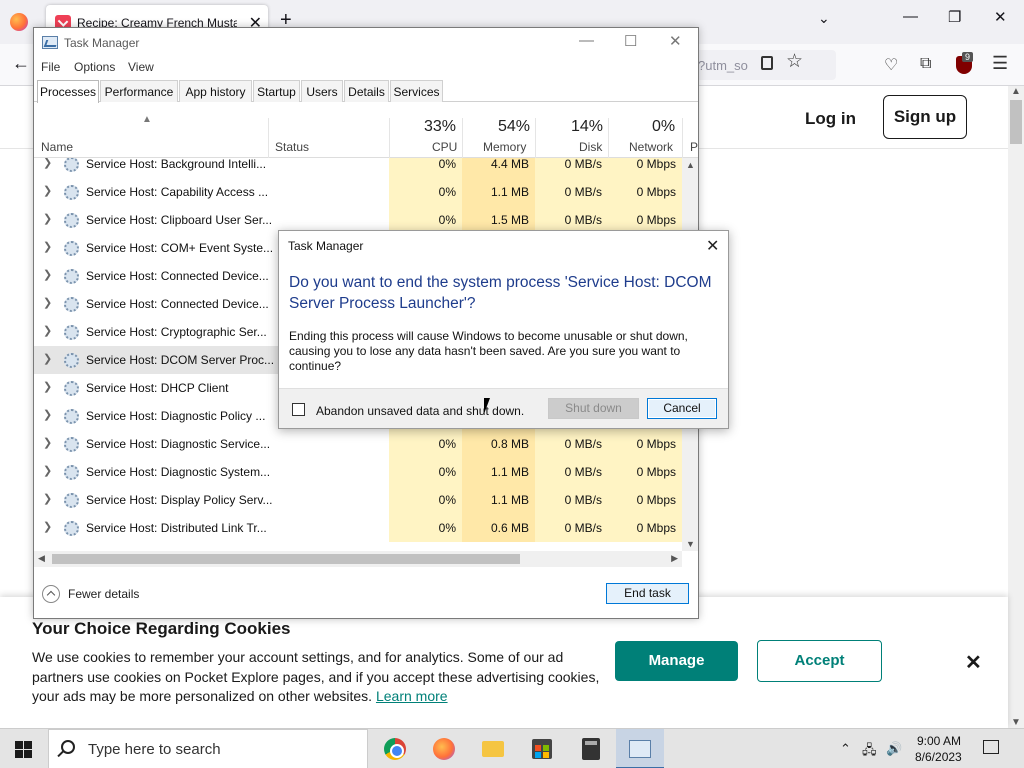 The image size is (1024, 768). What do you see at coordinates (50, 67) in the screenshot?
I see `menu-file: File` at bounding box center [50, 67].